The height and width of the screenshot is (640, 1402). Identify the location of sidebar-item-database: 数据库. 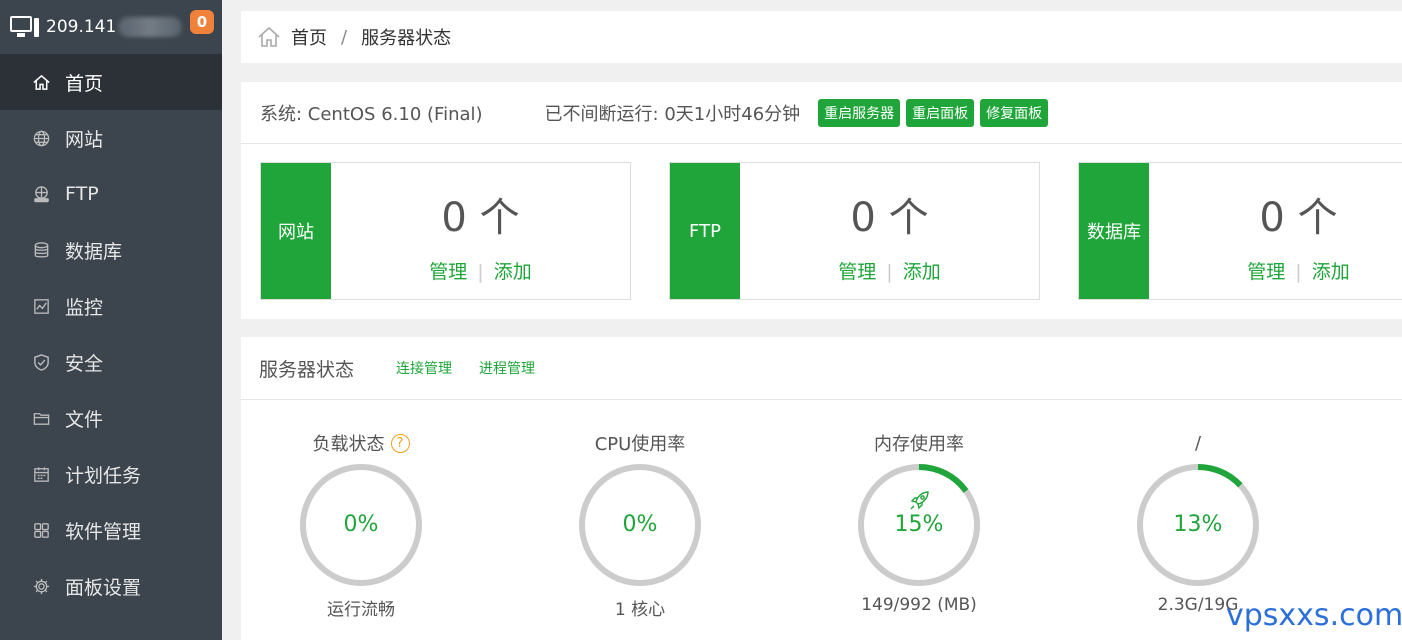
(111, 250).